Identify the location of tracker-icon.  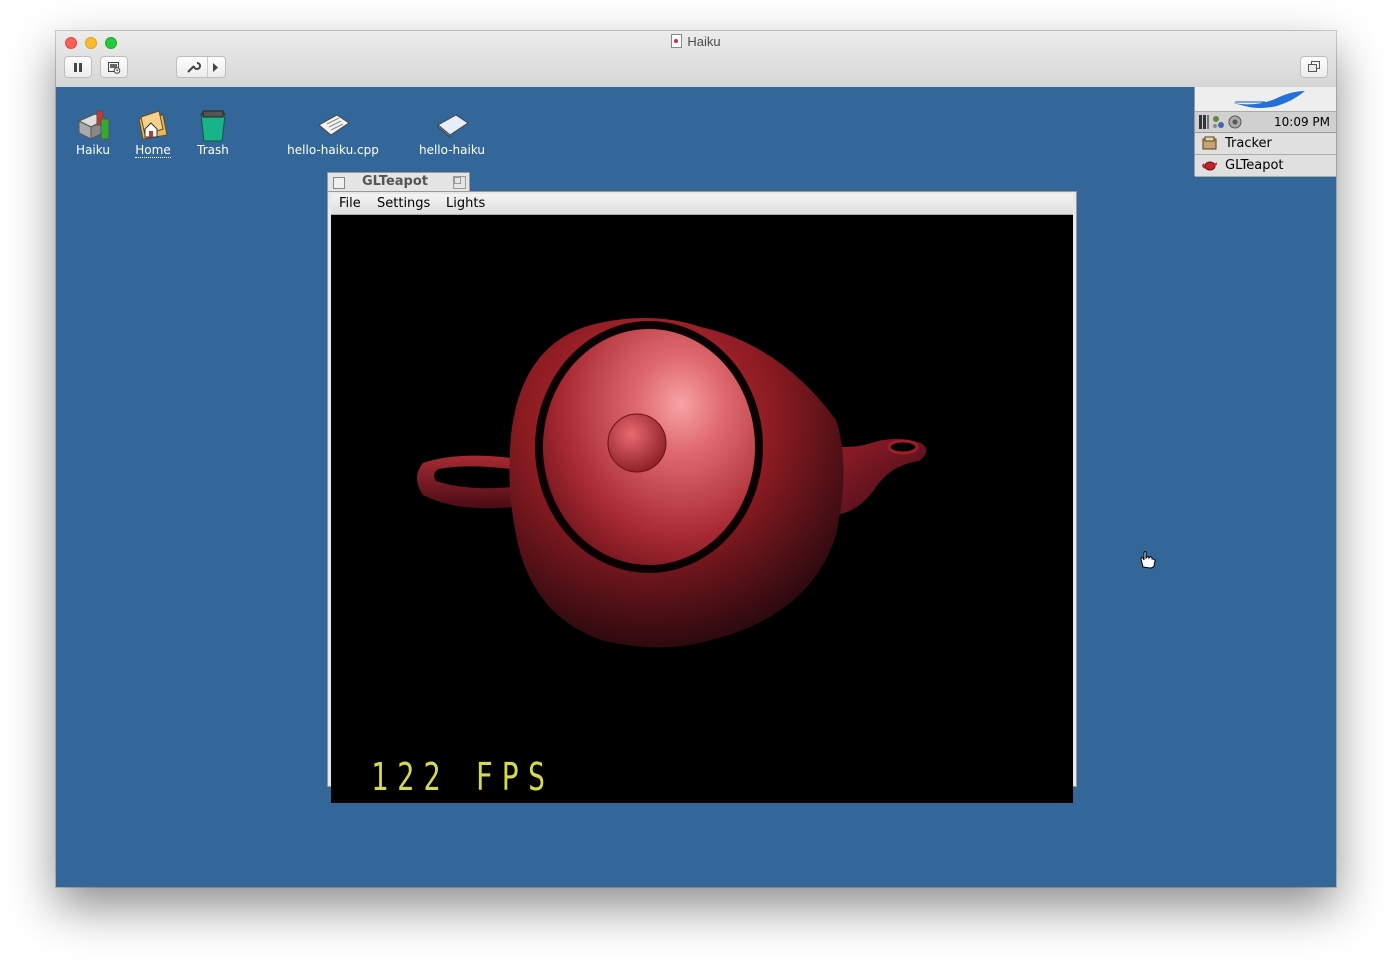
(1209, 143).